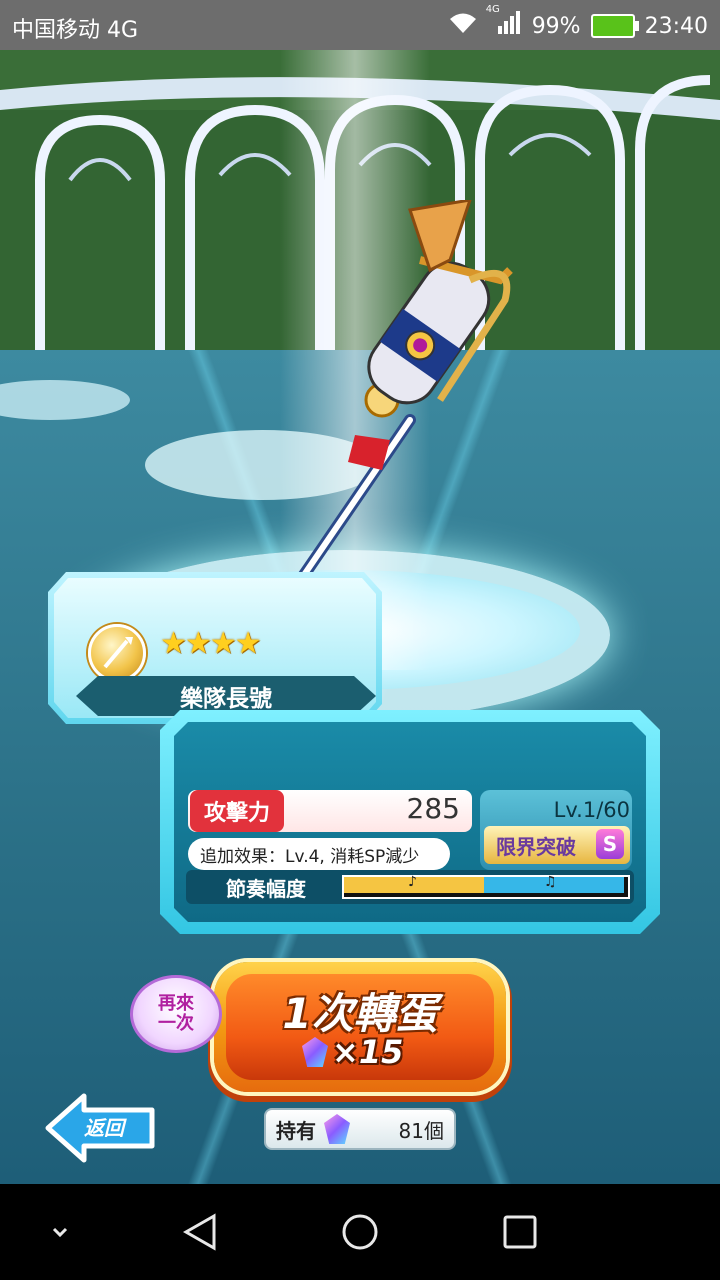  I want to click on additional-effect: 追加效果：Lv.4, 消耗SP減少, so click(319, 854).